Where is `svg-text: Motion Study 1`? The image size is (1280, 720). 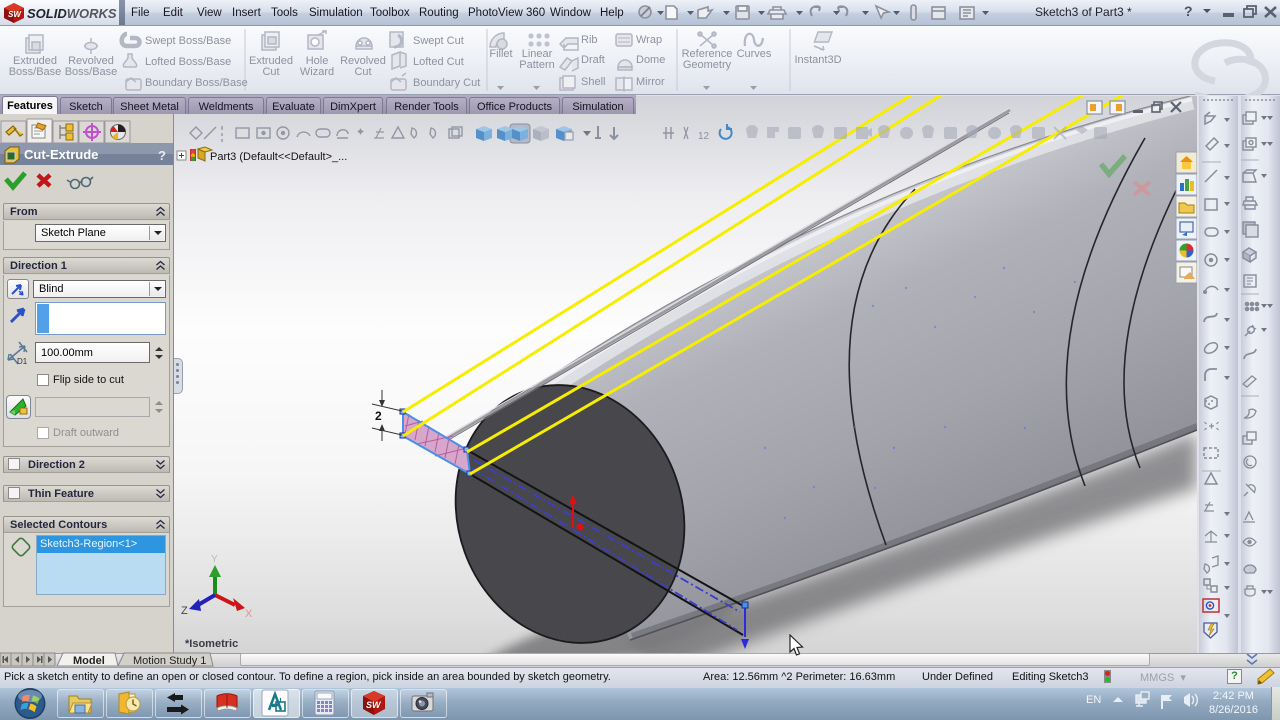 svg-text: Motion Study 1 is located at coordinates (169, 661).